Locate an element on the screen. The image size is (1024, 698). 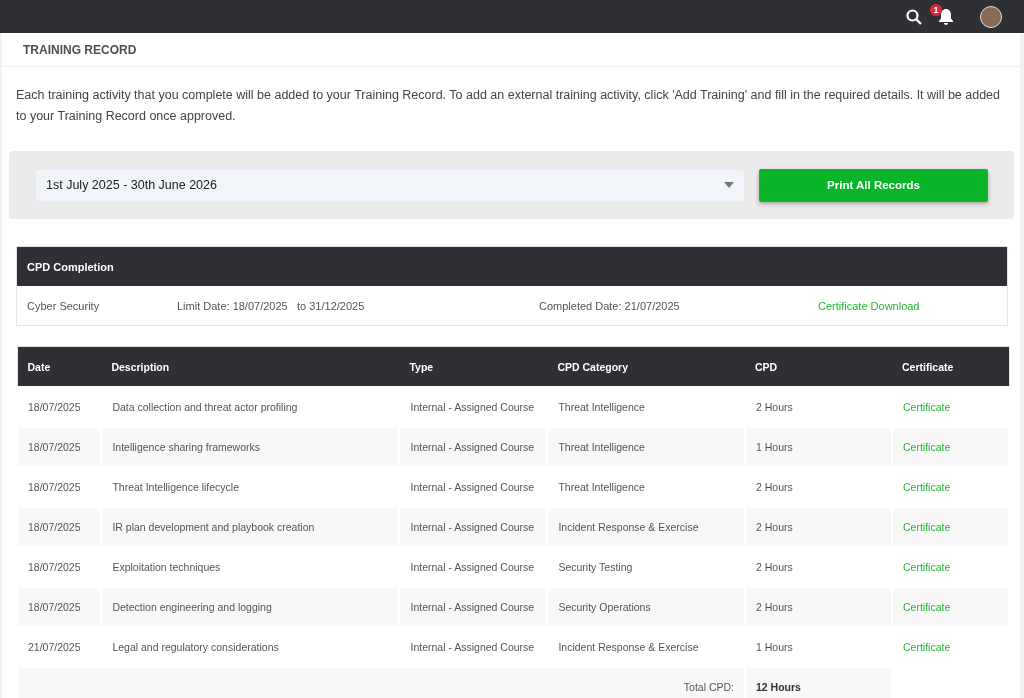
category-cell: Threat Intelligence is located at coordinates (646, 447).